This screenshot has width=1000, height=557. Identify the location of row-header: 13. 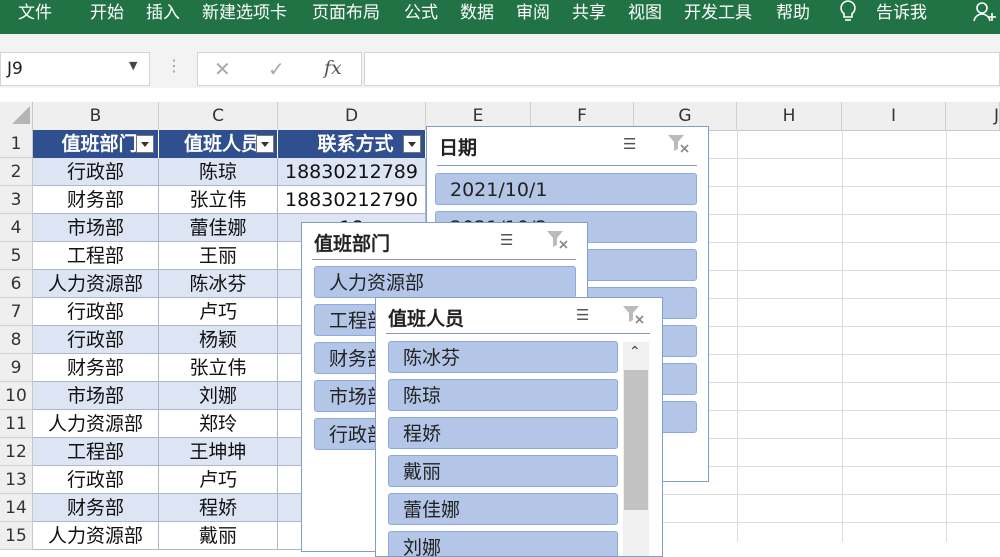
(16, 480).